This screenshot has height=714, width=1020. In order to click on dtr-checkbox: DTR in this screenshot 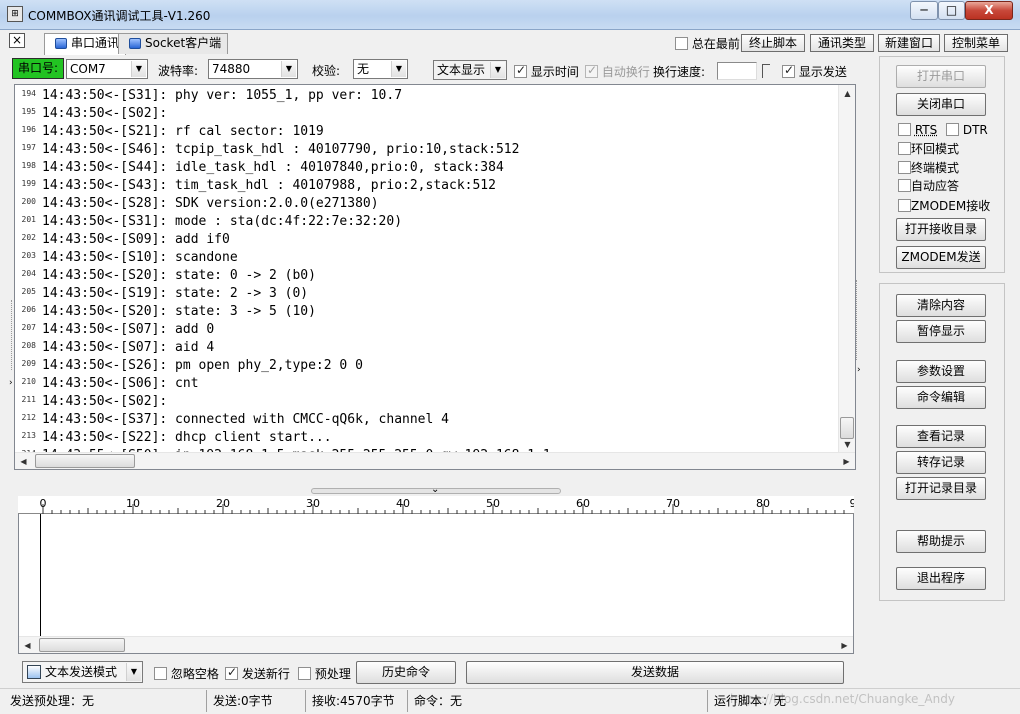, I will do `click(967, 130)`.